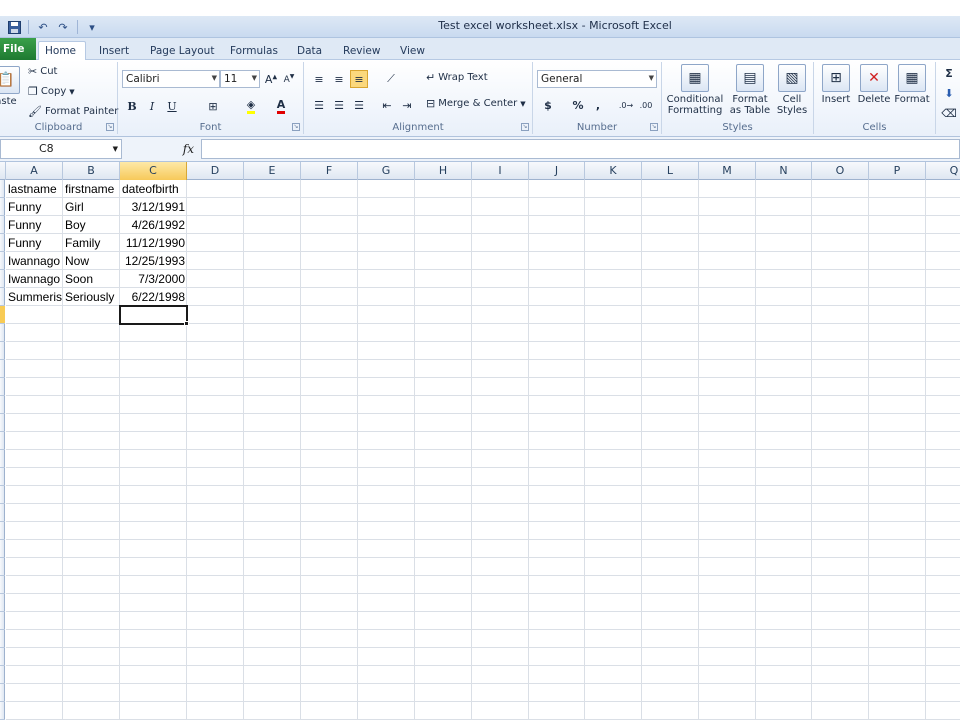  Describe the element at coordinates (670, 171) in the screenshot. I see `column-header-l: L` at that location.